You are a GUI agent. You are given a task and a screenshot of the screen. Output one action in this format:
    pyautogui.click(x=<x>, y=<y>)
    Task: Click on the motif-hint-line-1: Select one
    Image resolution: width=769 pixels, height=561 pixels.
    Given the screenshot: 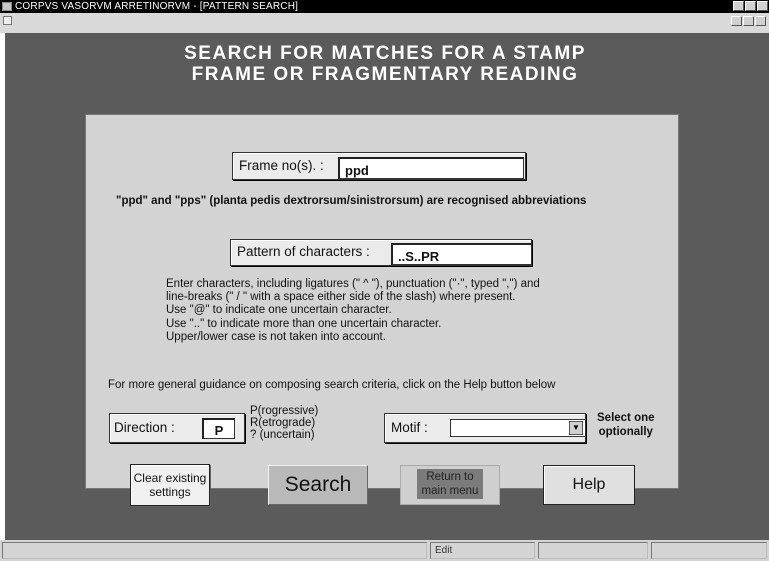 What is the action you would take?
    pyautogui.click(x=626, y=418)
    